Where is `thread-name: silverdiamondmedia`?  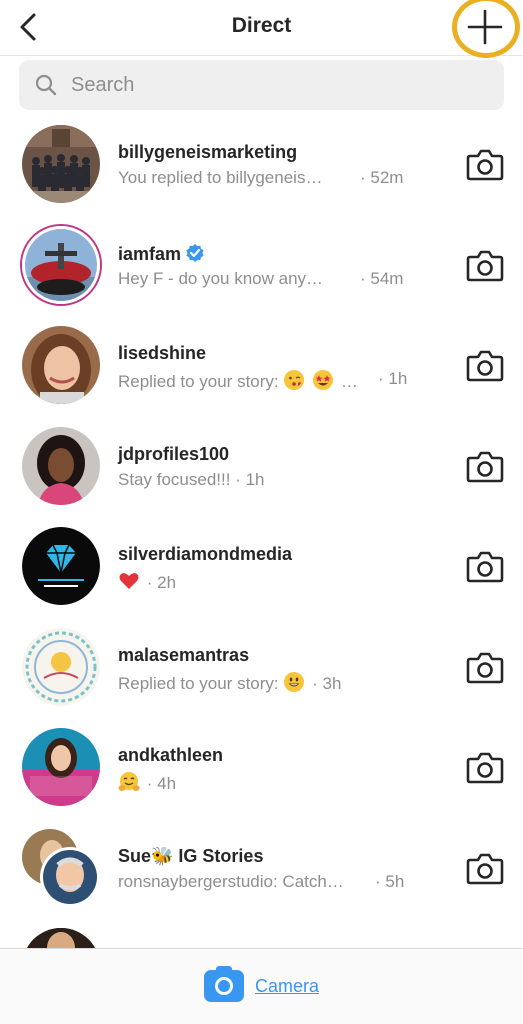 thread-name: silverdiamondmedia is located at coordinates (205, 554).